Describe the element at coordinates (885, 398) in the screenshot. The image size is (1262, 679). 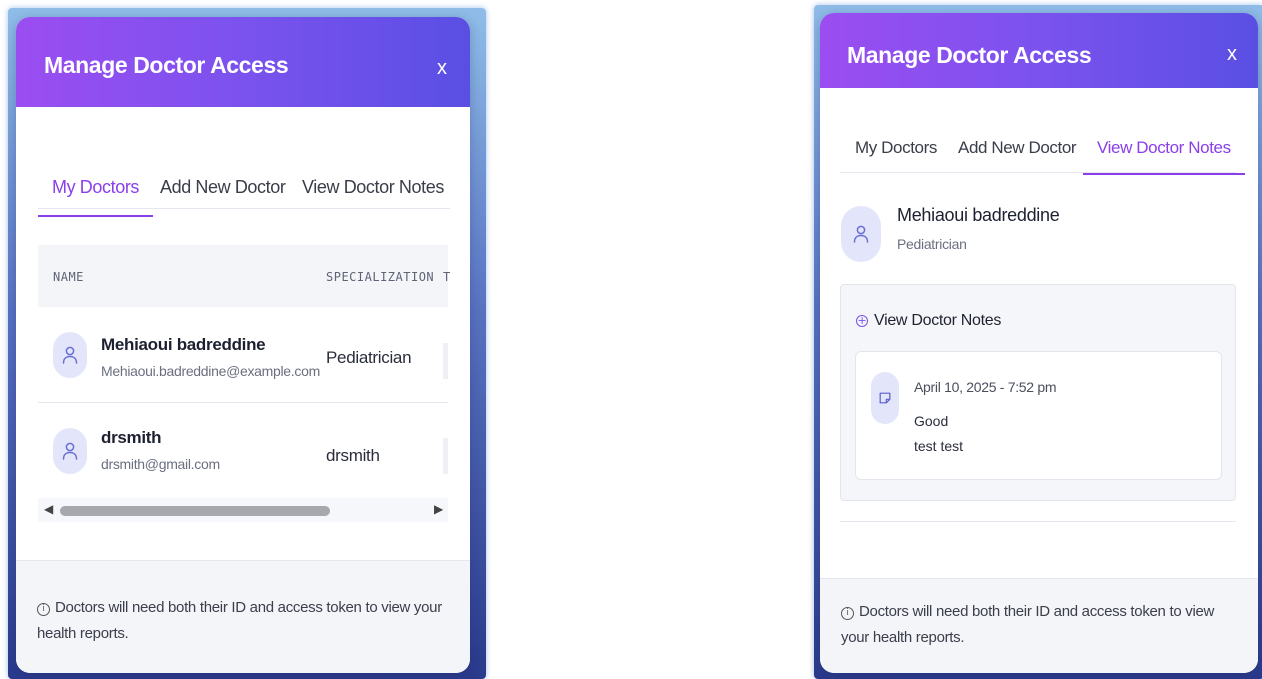
I see `sticky-note-icon` at that location.